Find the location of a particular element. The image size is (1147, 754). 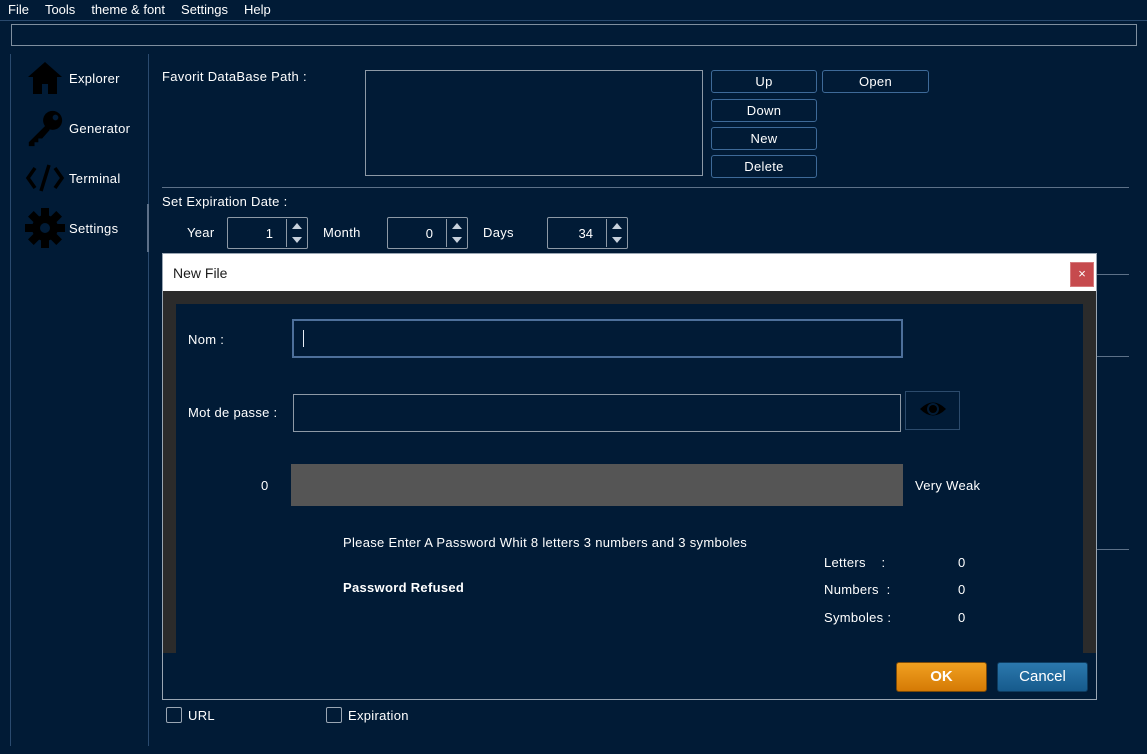

days-label: Days is located at coordinates (498, 232).